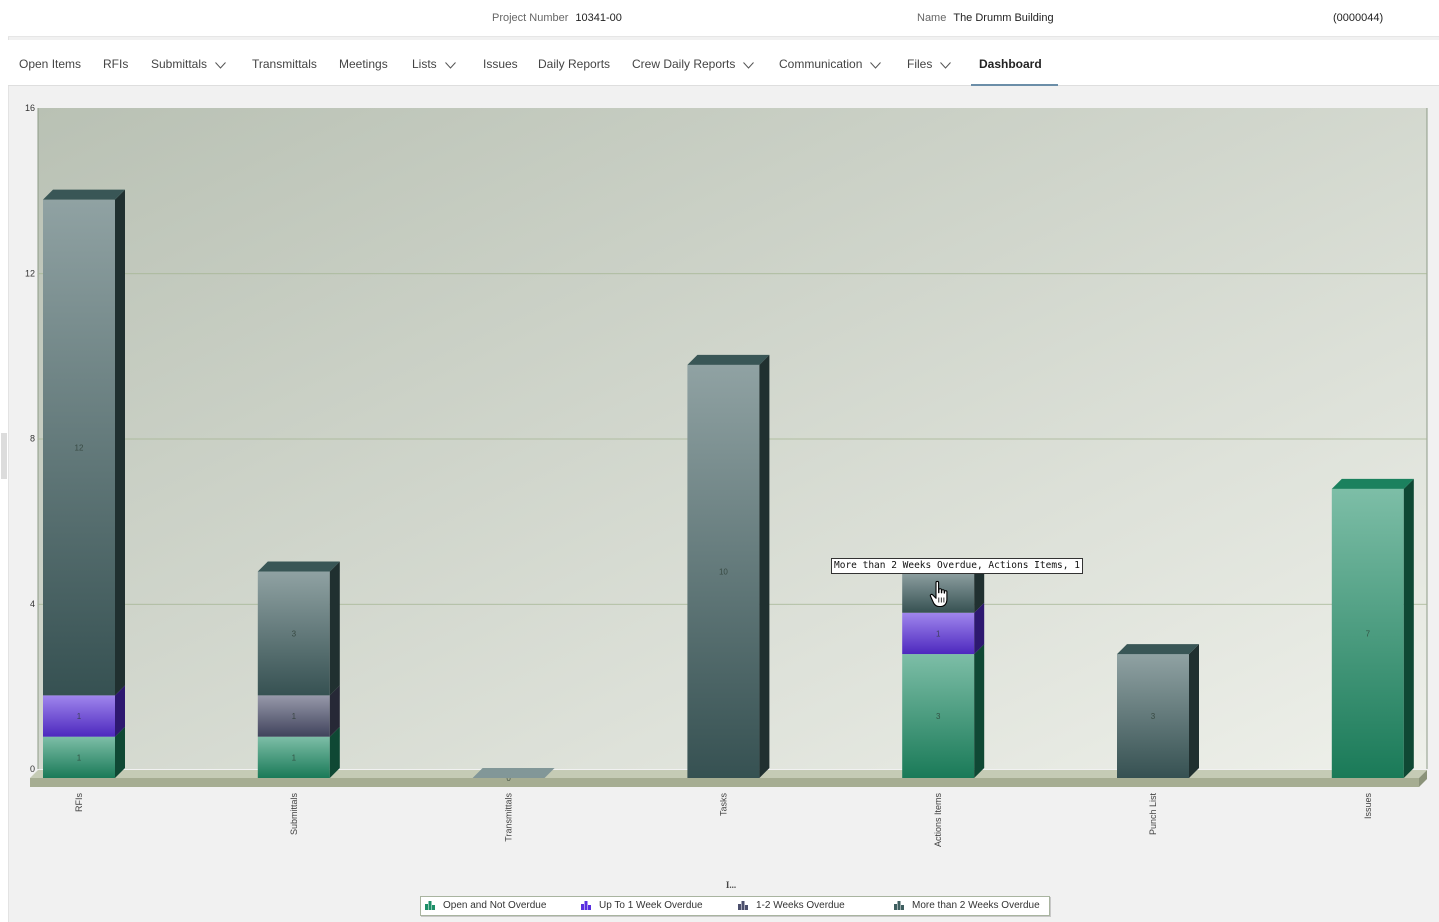 This screenshot has width=1439, height=922. What do you see at coordinates (1368, 806) in the screenshot?
I see `x-tick-label: Issues` at bounding box center [1368, 806].